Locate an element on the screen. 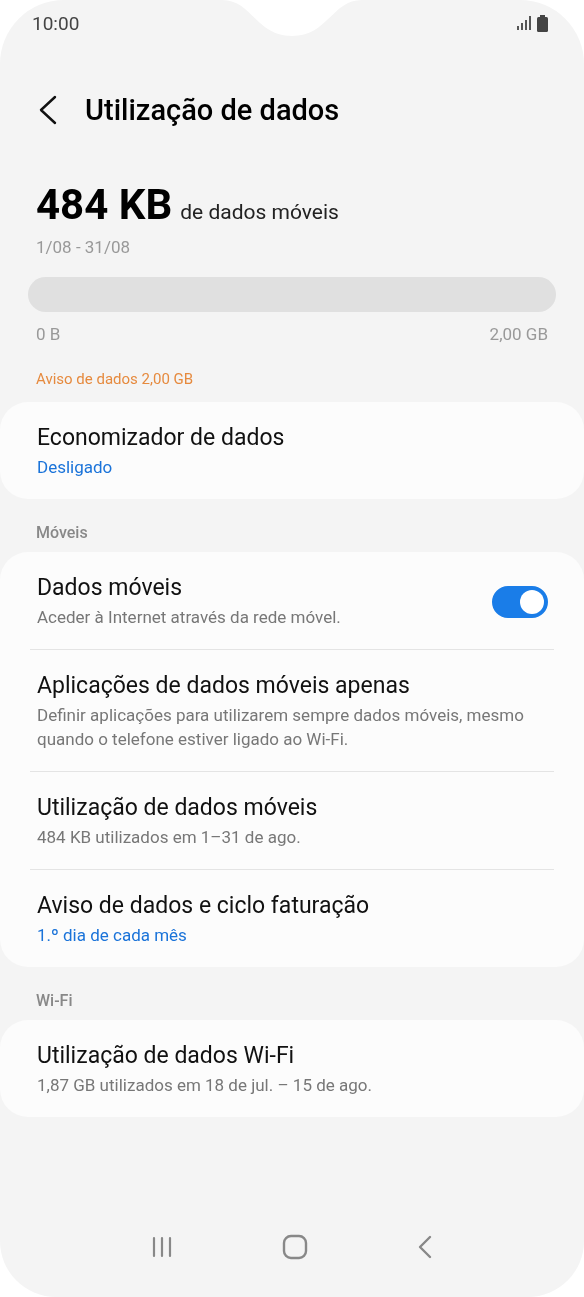 This screenshot has width=584, height=1297. settings-item: Economizador de dados Desligado is located at coordinates (292, 450).